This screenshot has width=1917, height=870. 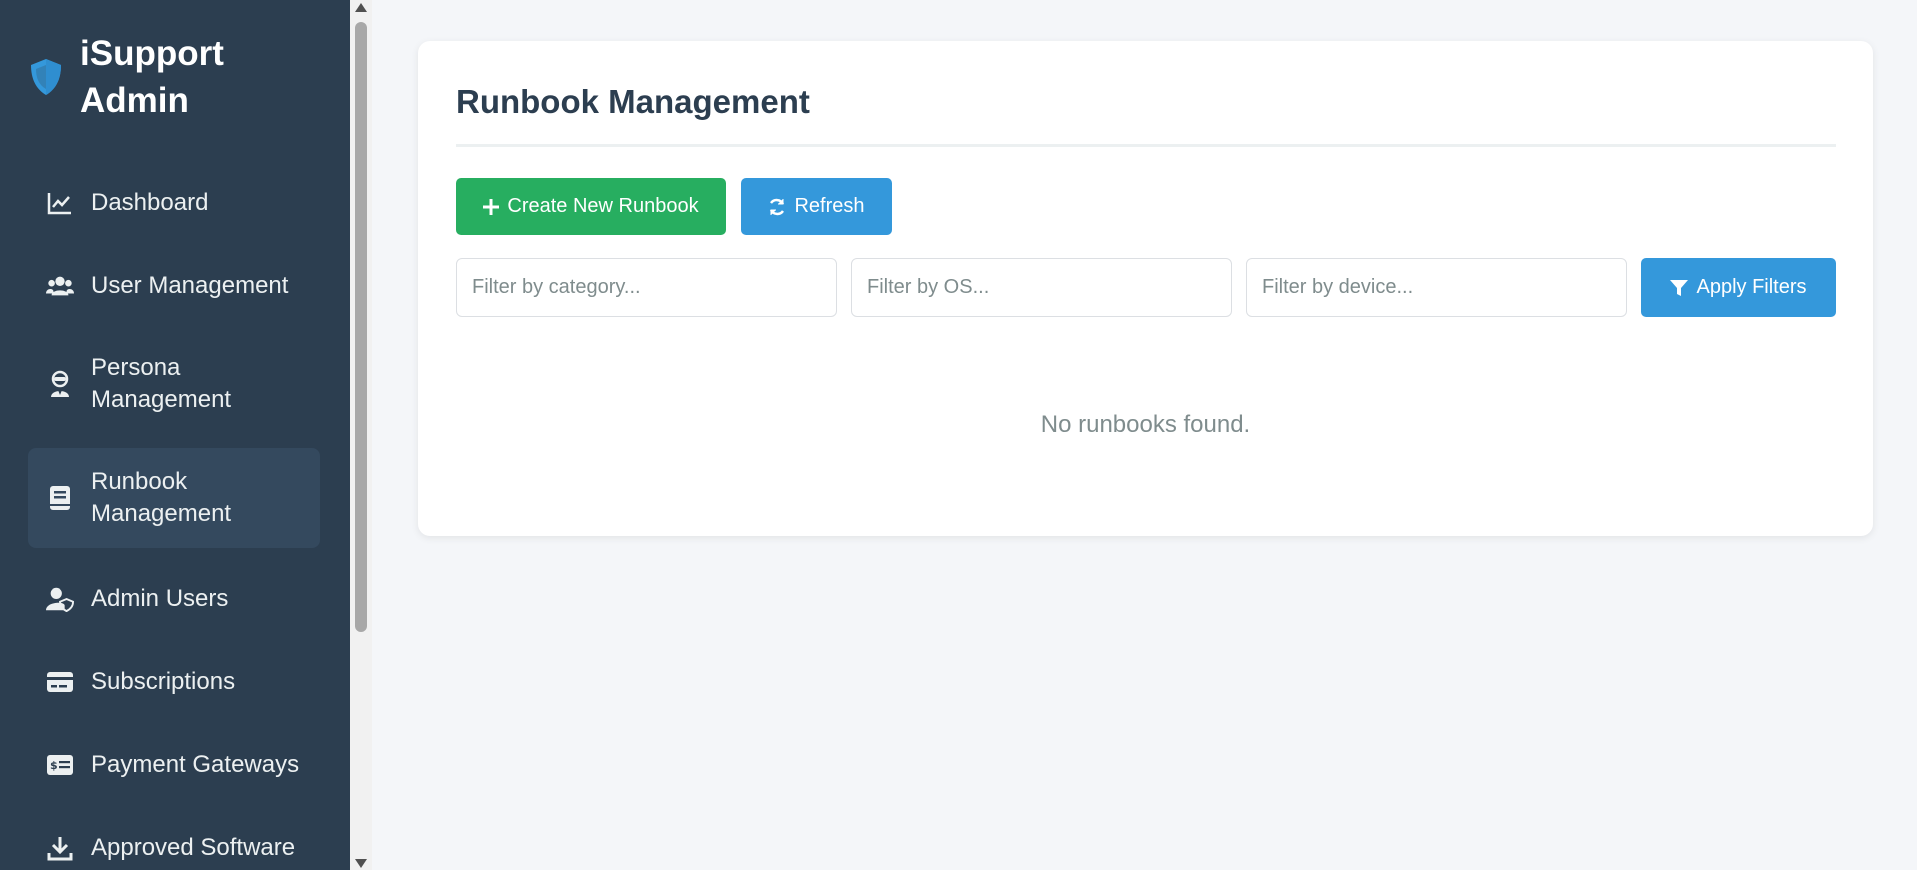 I want to click on book-icon, so click(x=60, y=498).